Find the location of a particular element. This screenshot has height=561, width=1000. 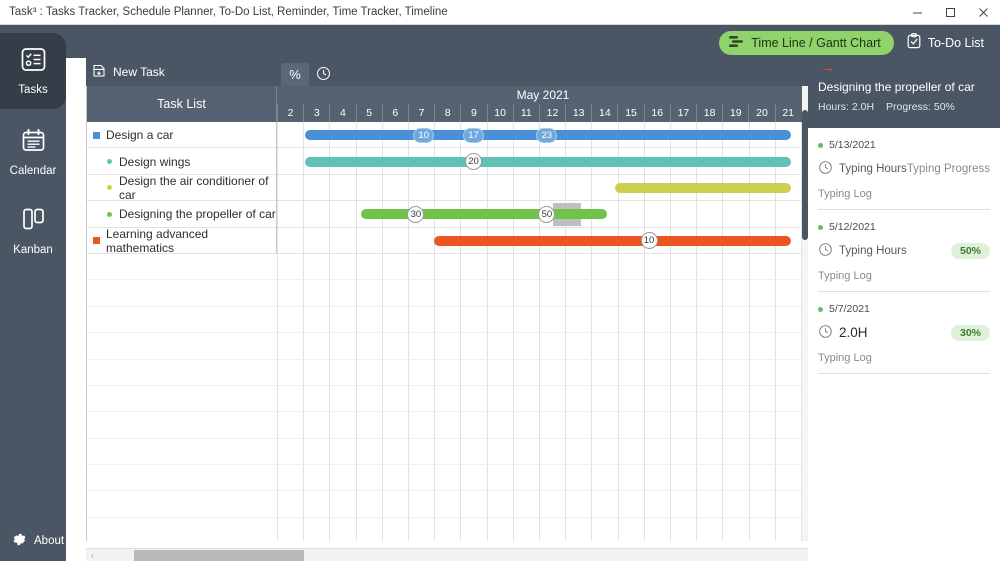

horizontal-scrollbar: ‹ is located at coordinates (447, 554).